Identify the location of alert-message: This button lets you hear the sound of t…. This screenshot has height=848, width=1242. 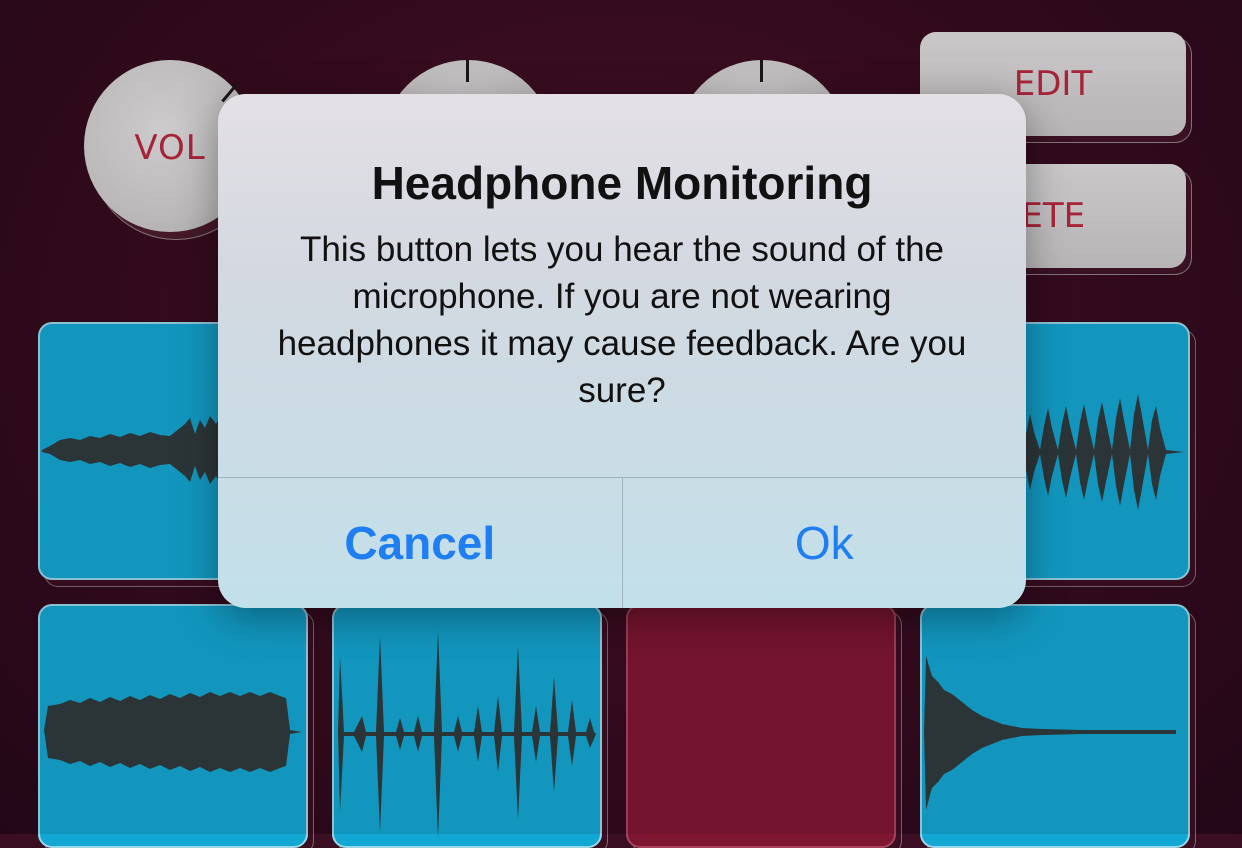
(622, 320).